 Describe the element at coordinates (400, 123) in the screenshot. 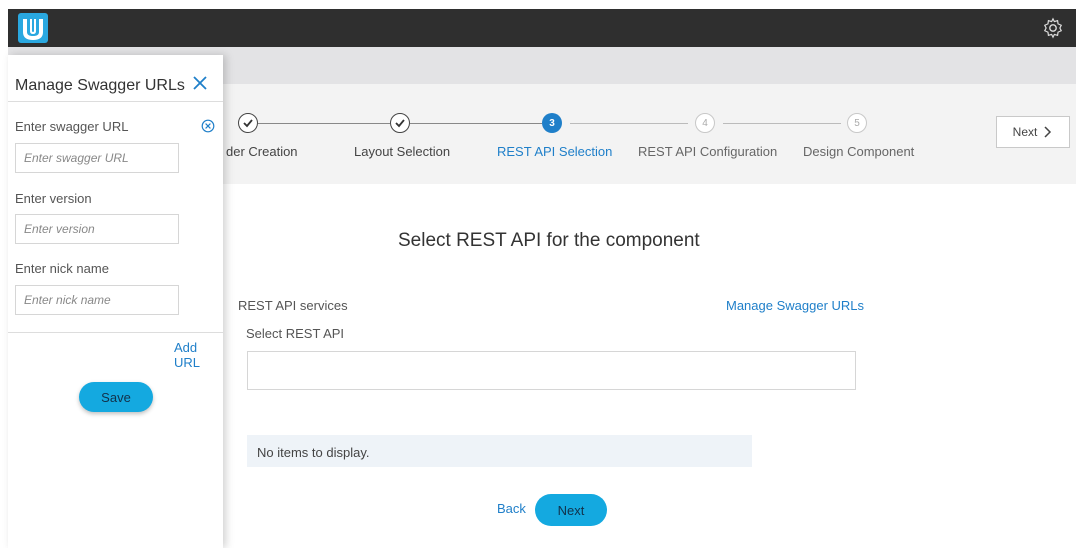

I see `step-2-check-icon` at that location.